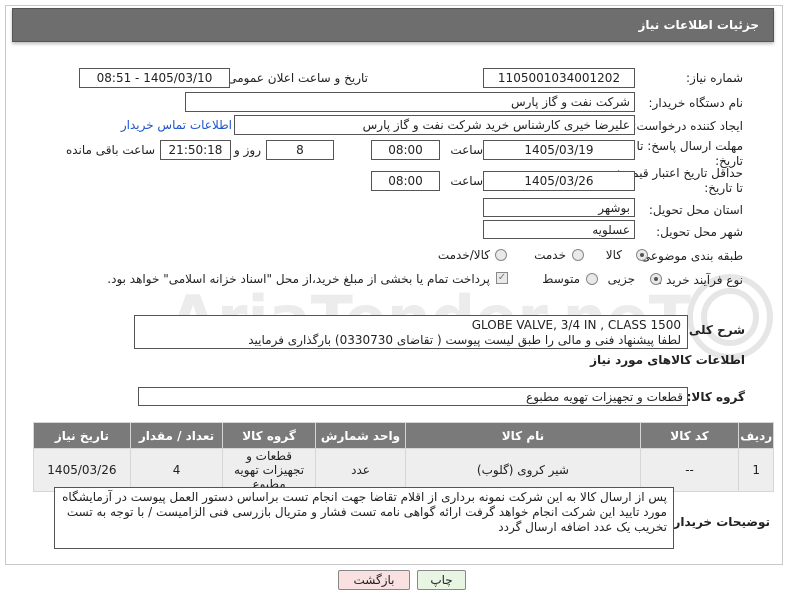 This screenshot has width=788, height=606. Describe the element at coordinates (466, 150) in the screenshot. I see `deadline-time-label: ساعت` at that location.